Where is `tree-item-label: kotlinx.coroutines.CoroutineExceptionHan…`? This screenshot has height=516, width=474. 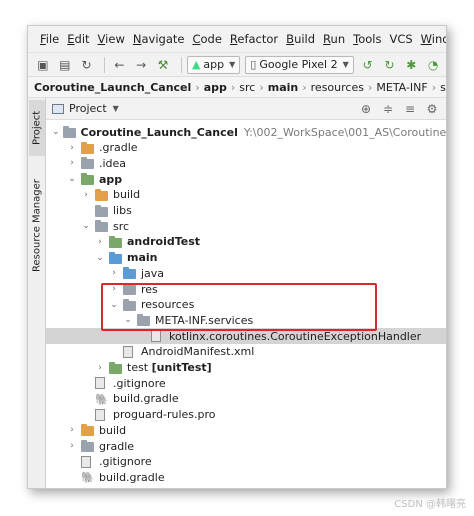
tree-item-label: kotlinx.coroutines.CoroutineExceptionHan… is located at coordinates (295, 336).